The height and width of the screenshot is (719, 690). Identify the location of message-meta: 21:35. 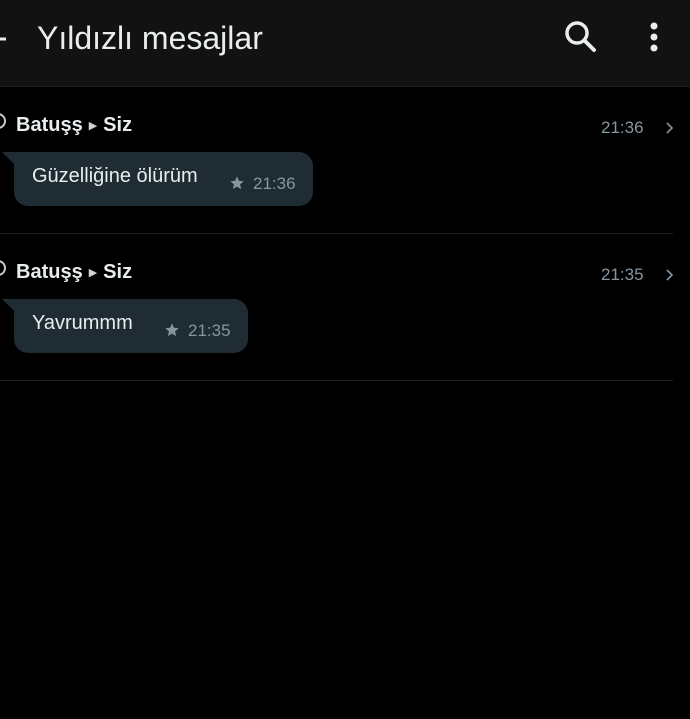
(197, 331).